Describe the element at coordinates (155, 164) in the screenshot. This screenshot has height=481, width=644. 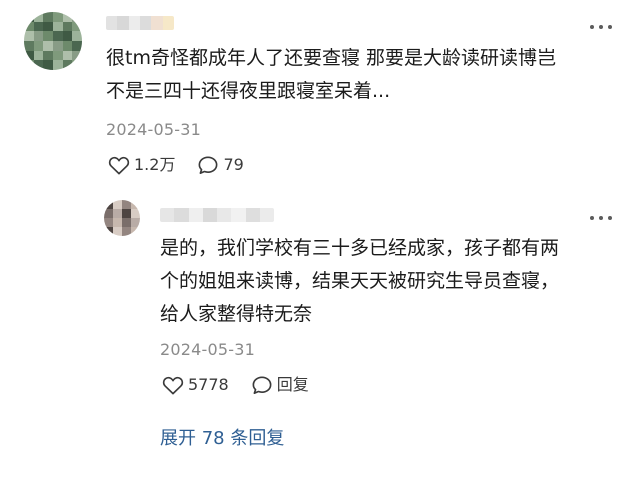
I see `like-count: 1.2万` at that location.